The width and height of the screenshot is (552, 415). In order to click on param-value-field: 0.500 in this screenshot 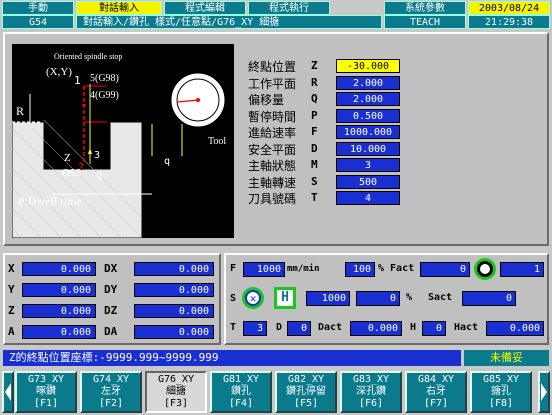, I will do `click(368, 115)`.